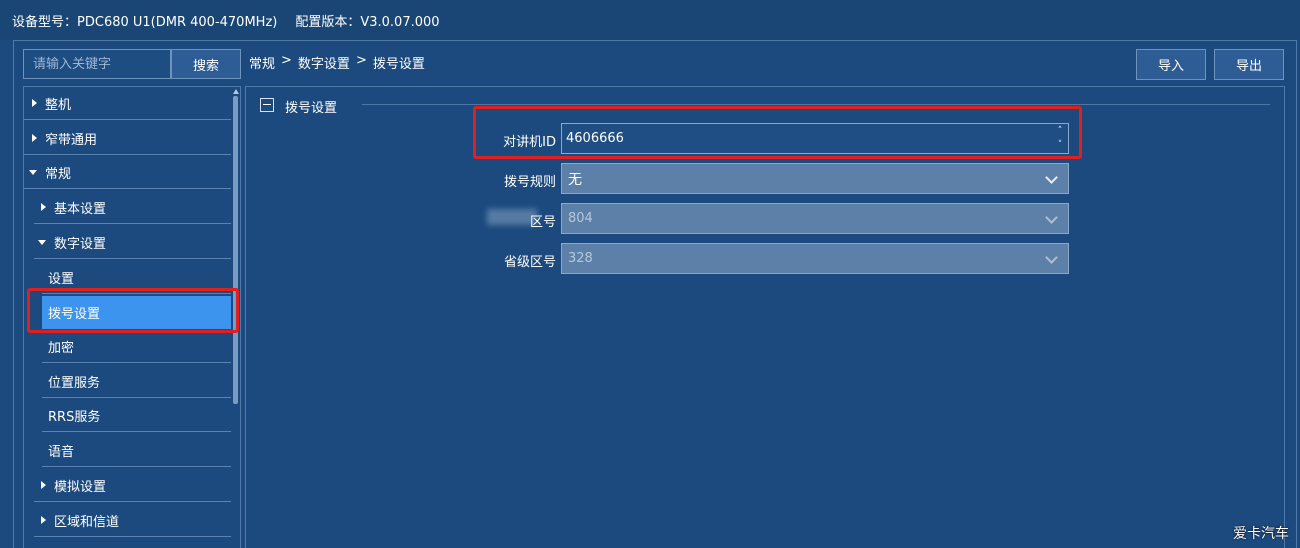 This screenshot has height=548, width=1300. What do you see at coordinates (542, 222) in the screenshot?
I see `area-code-label: 区号` at bounding box center [542, 222].